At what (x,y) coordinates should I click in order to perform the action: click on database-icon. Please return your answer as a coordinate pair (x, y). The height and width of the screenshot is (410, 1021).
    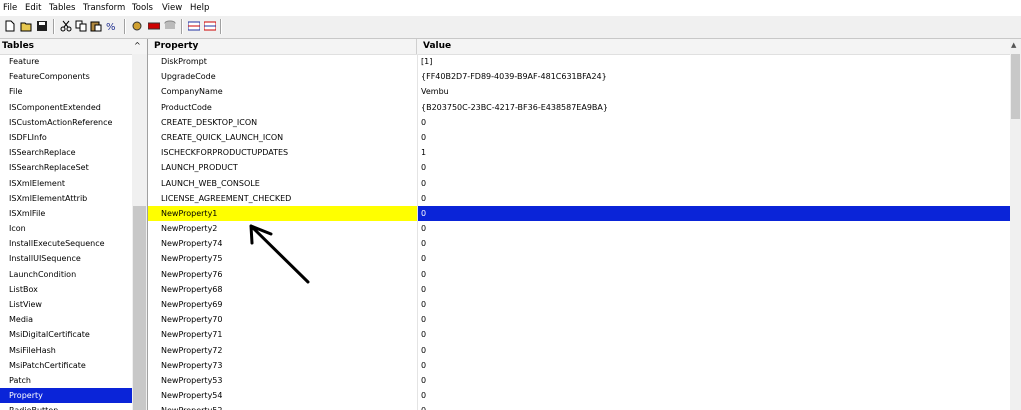
    Looking at the image, I should click on (170, 26).